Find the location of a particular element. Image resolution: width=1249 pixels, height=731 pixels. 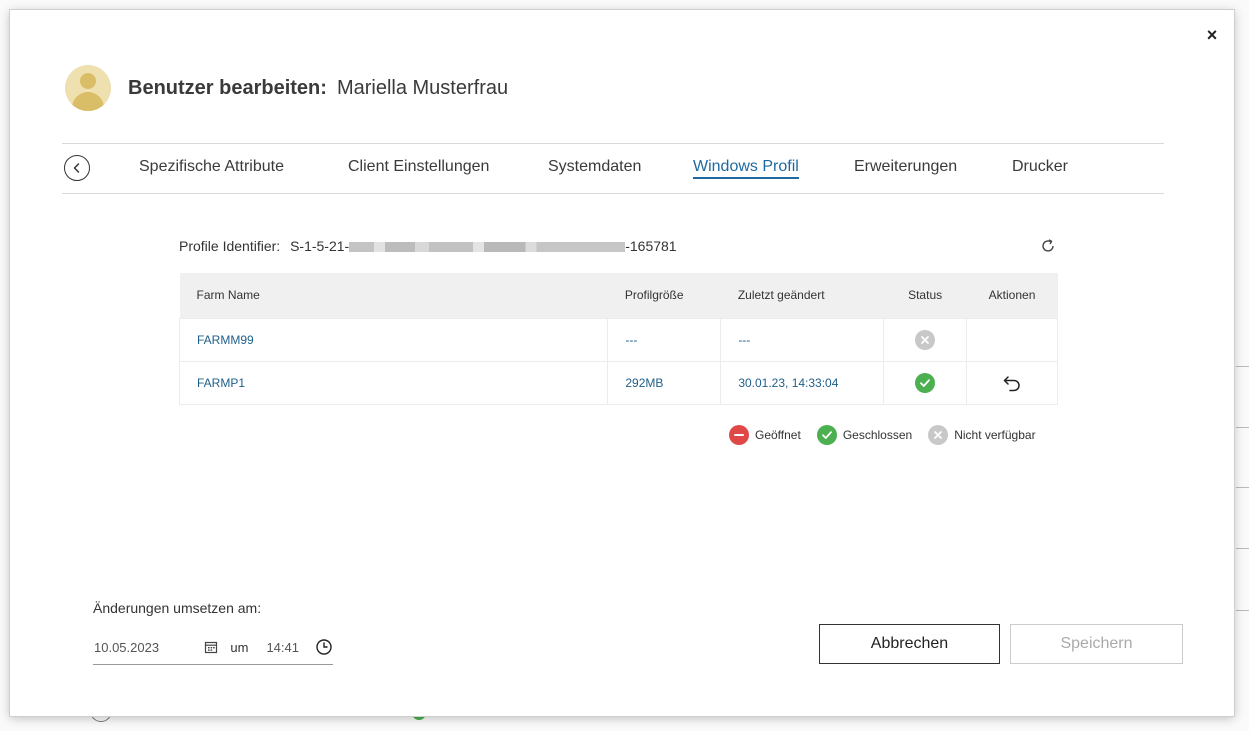

last-changed-cell: 30.01.23, 14:33:04 is located at coordinates (802, 382).